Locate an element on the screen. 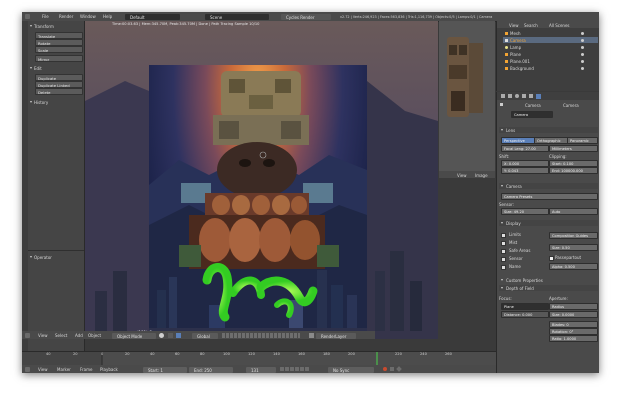 The image size is (620, 404). image-menu-image: Image is located at coordinates (481, 175).